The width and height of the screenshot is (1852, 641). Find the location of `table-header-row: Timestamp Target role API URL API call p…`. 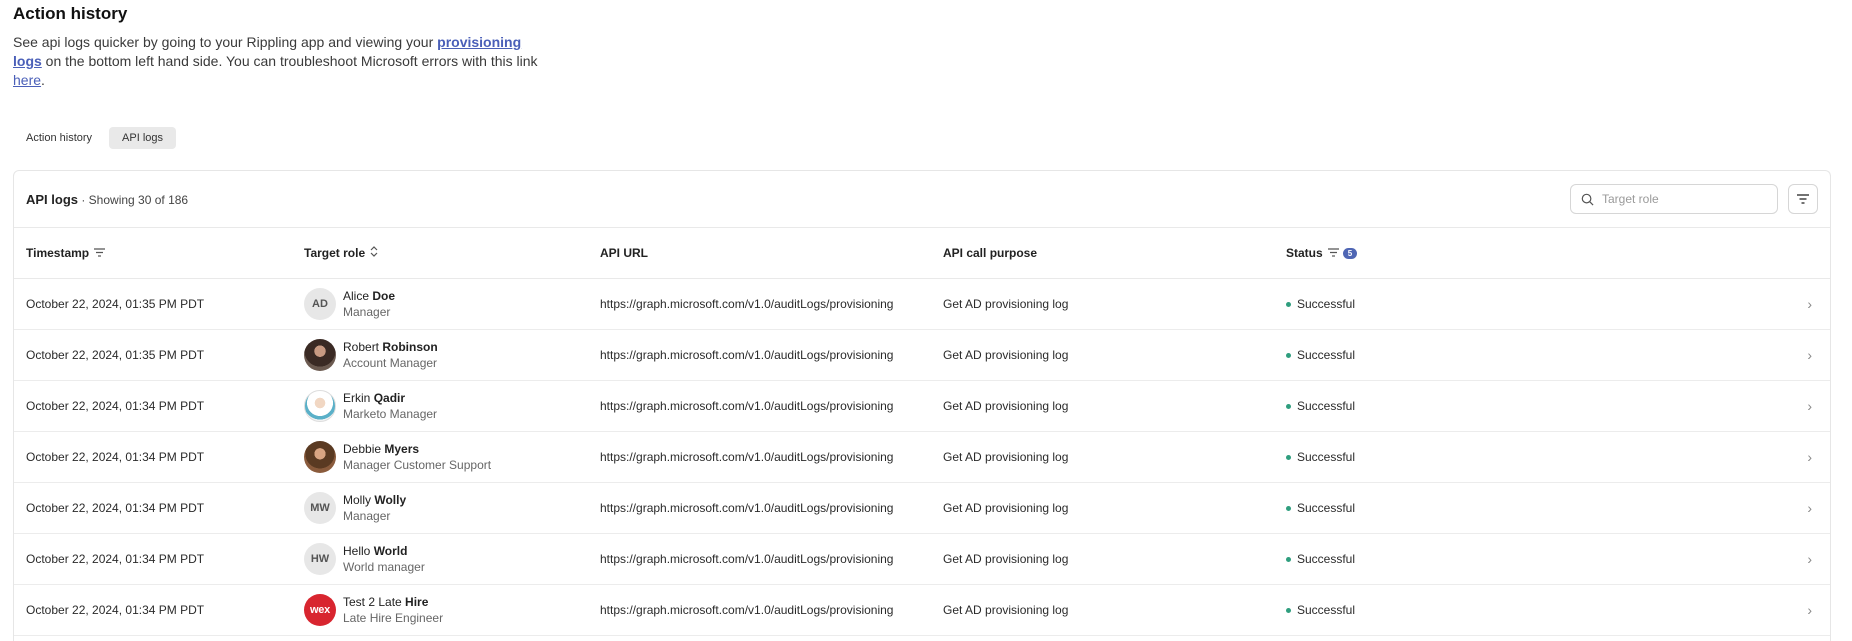

table-header-row: Timestamp Target role API URL API call p… is located at coordinates (922, 253).